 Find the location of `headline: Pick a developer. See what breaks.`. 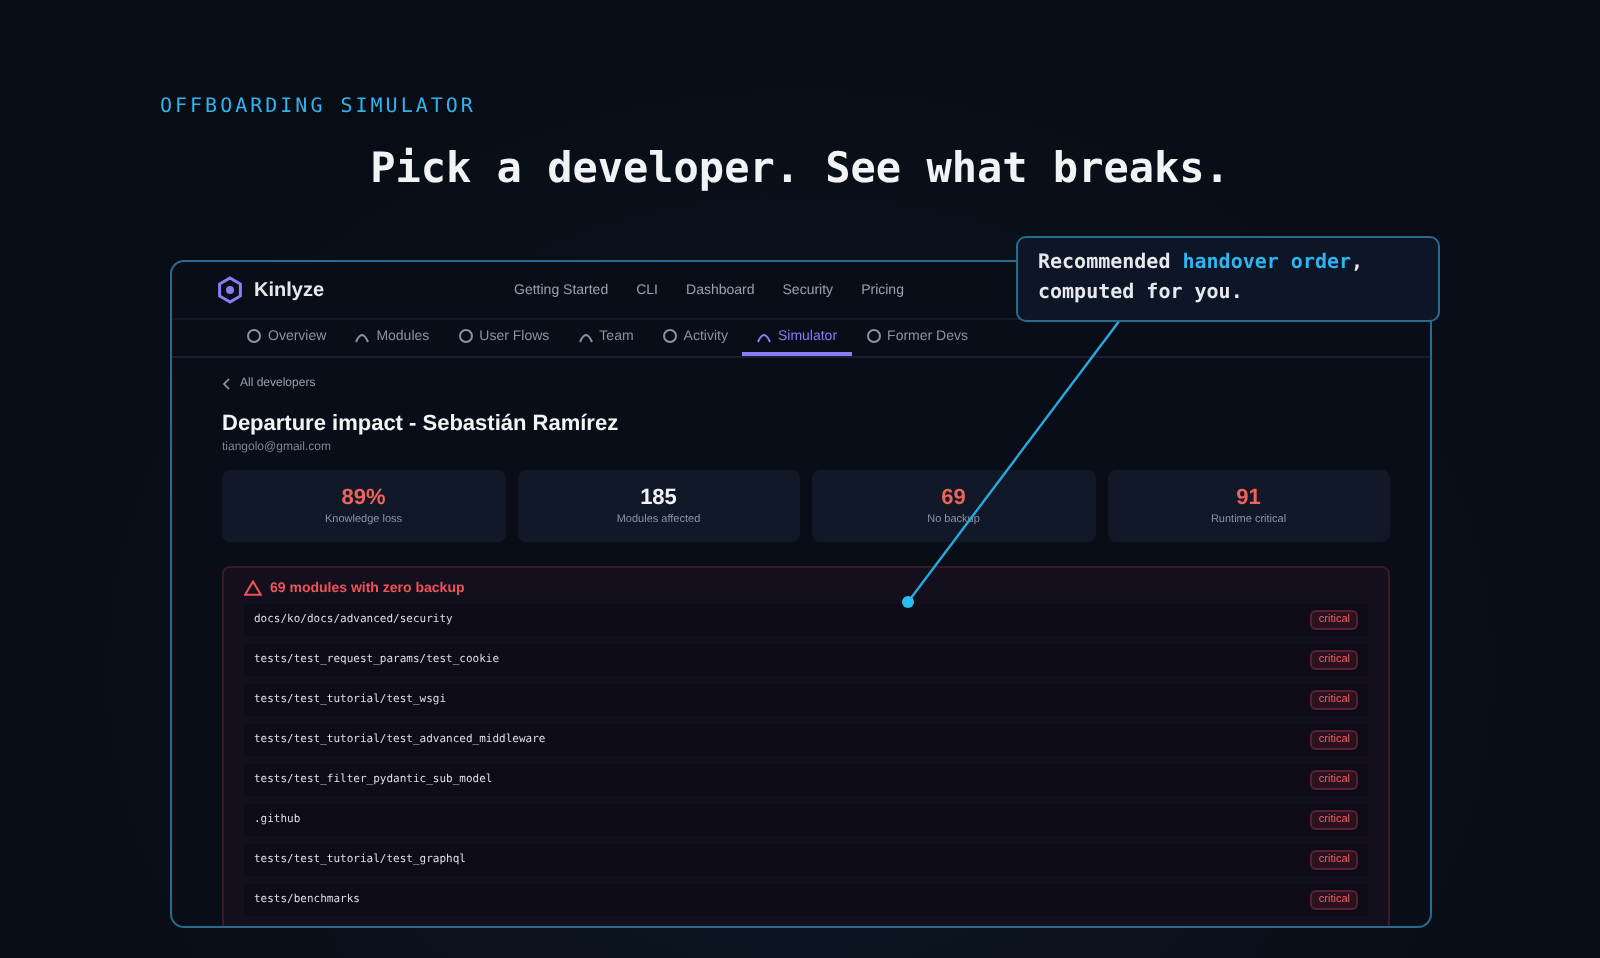

headline: Pick a developer. See what breaks. is located at coordinates (800, 168).